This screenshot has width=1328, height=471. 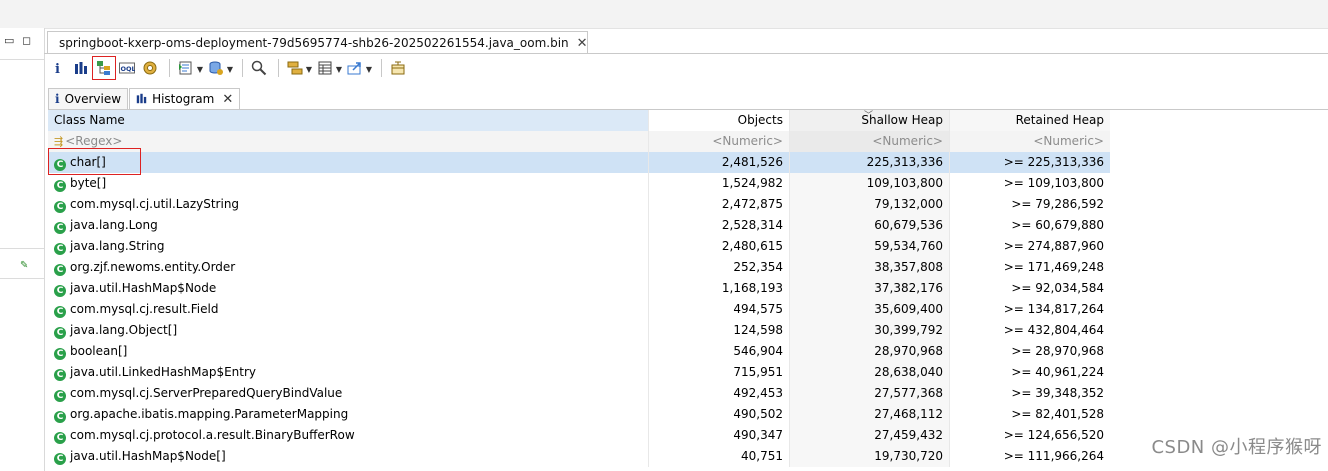 What do you see at coordinates (869, 309) in the screenshot?
I see `shallow-heap-cell: 35,609,400` at bounding box center [869, 309].